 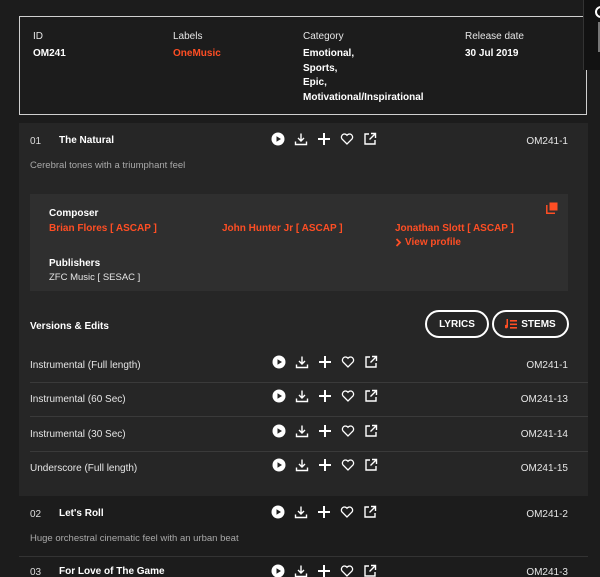 I want to click on version-row: Underscore (Full length) OM241-15, so click(x=309, y=468).